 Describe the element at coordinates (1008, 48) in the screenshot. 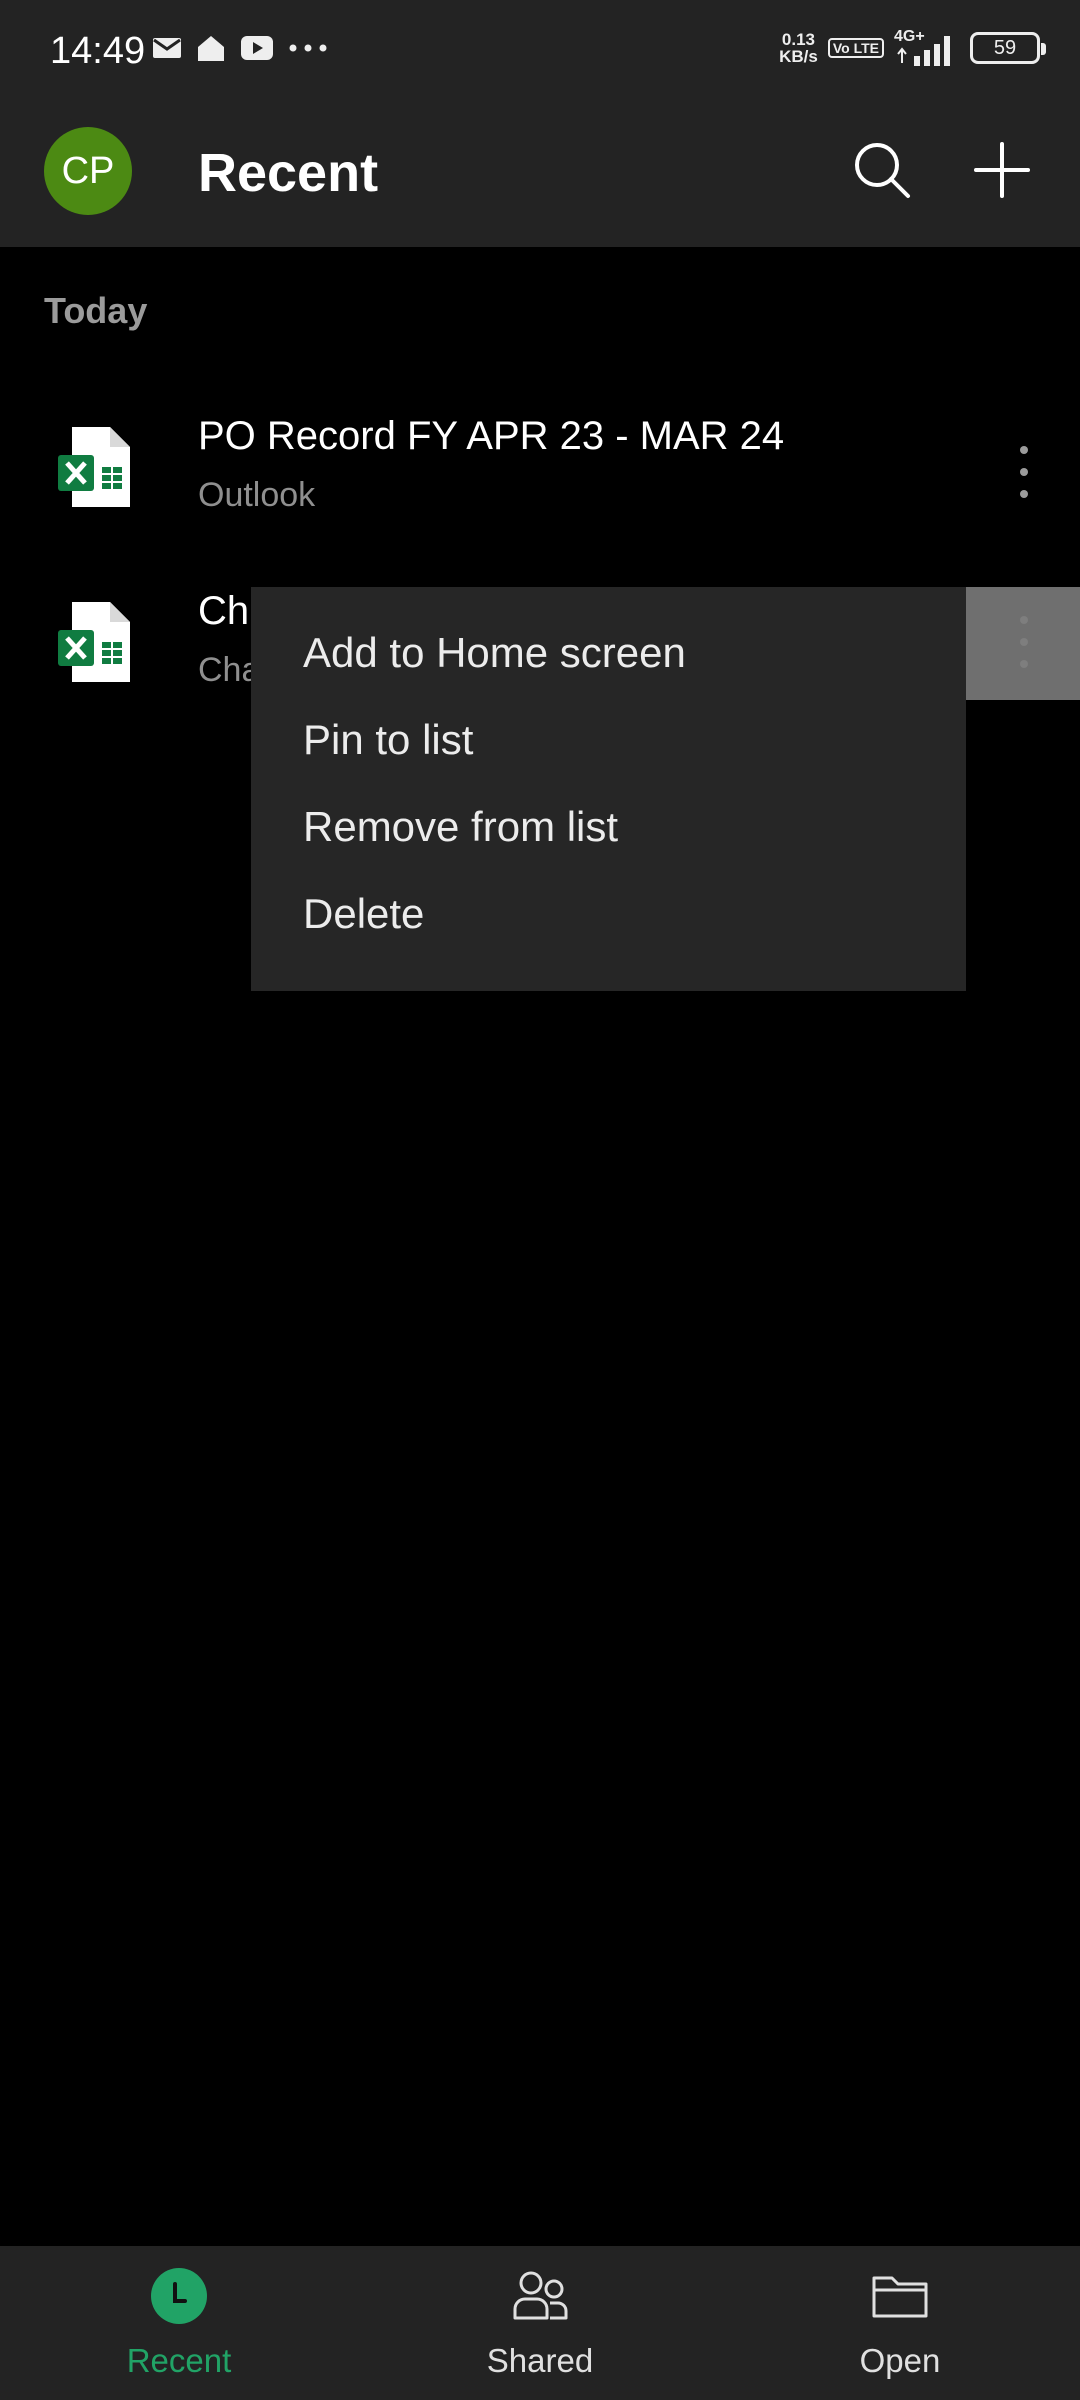

I see `battery-icon: 59` at that location.